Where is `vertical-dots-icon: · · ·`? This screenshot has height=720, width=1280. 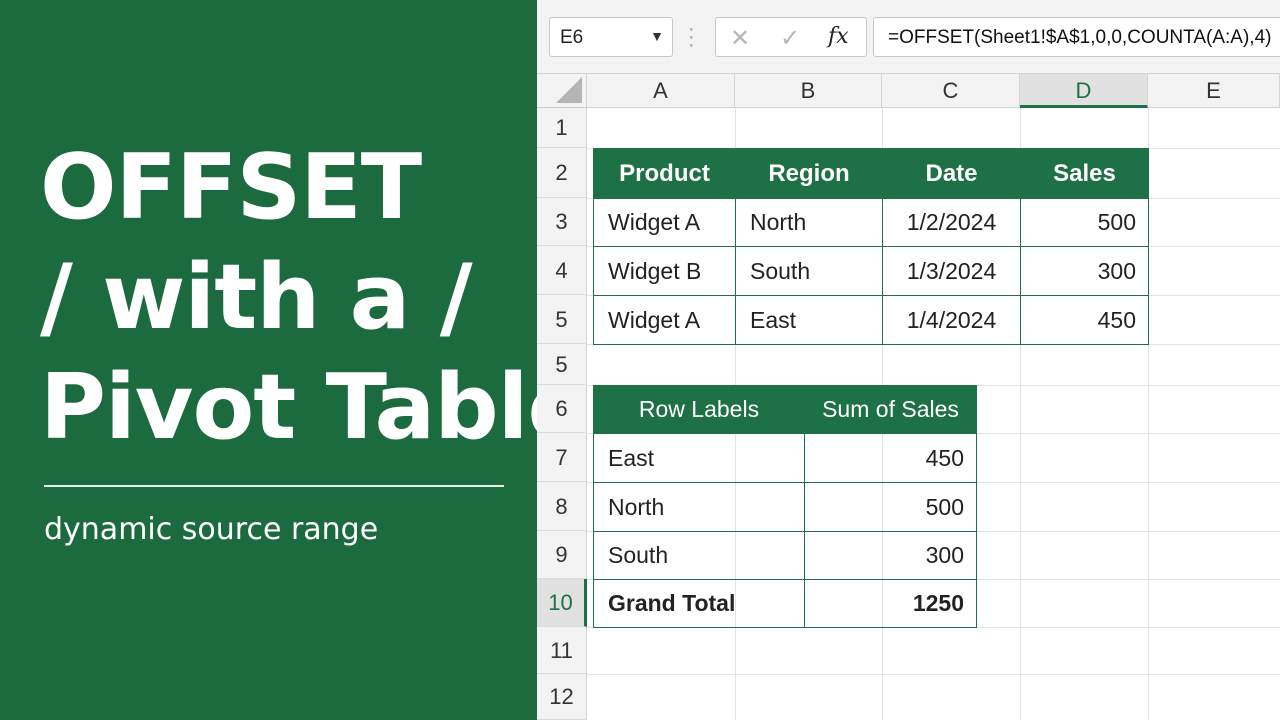 vertical-dots-icon: · · · is located at coordinates (691, 37).